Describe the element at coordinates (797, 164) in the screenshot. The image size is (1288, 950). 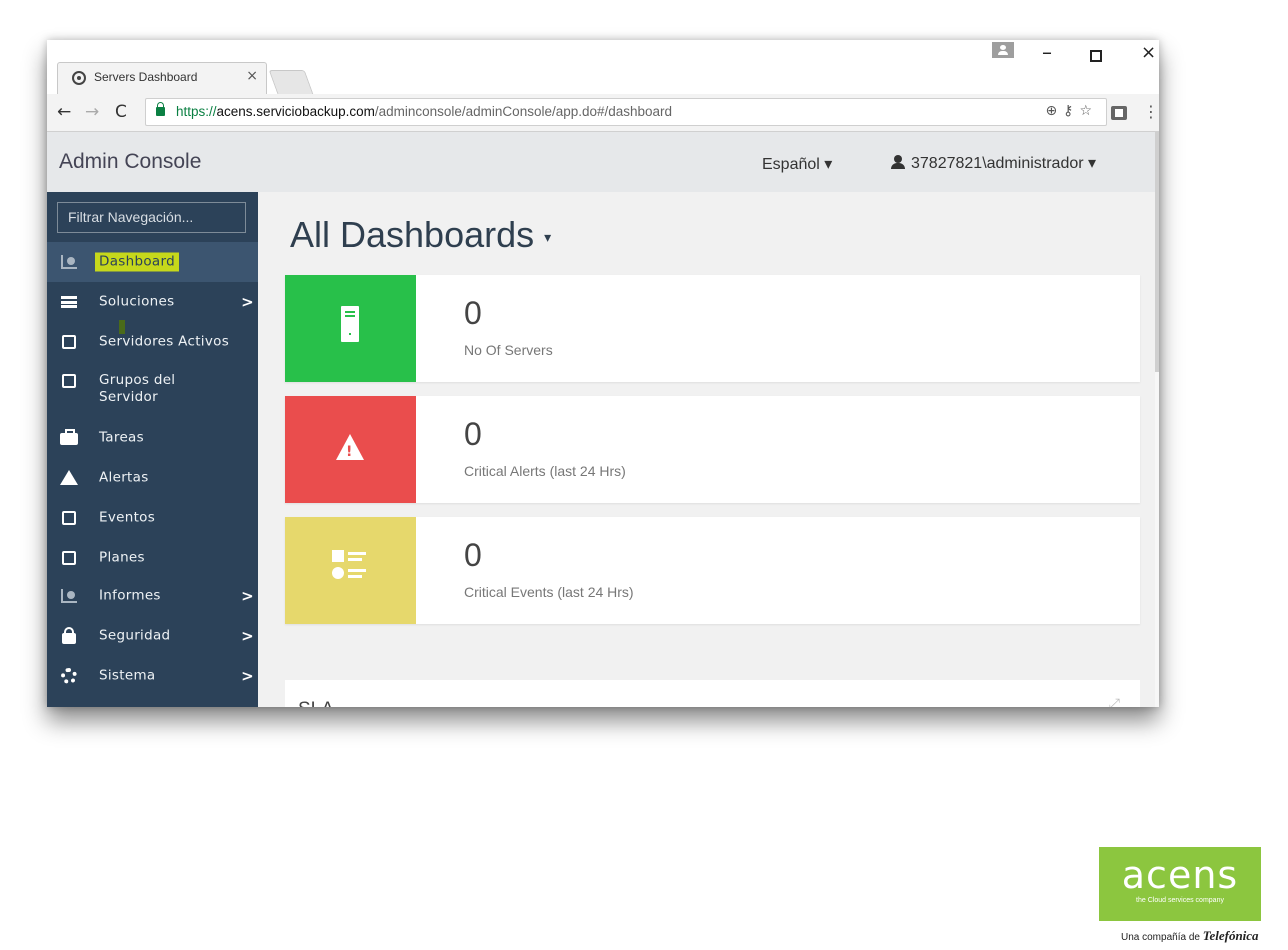
I see `language-dropdown: Español ▾` at that location.